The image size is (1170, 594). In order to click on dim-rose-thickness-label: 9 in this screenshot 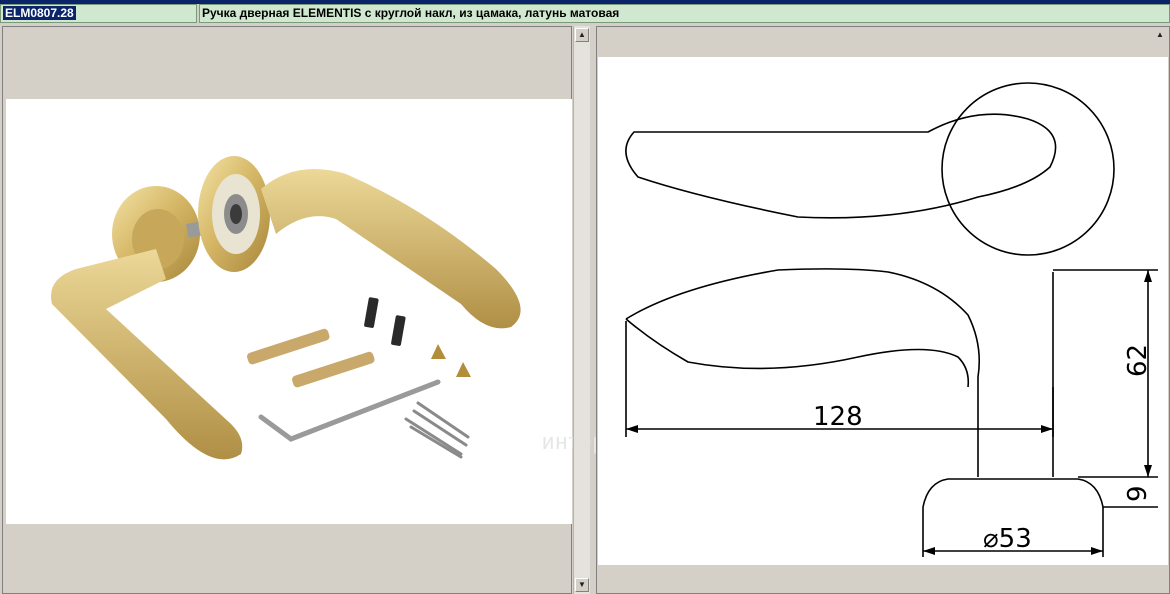, I will do `click(1138, 493)`.